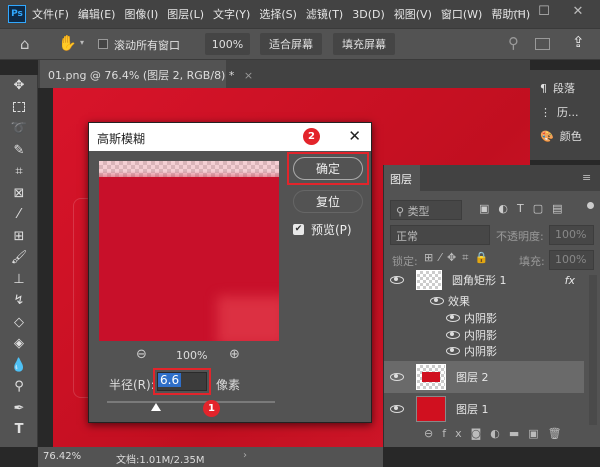 This screenshot has width=600, height=467. What do you see at coordinates (19, 237) in the screenshot?
I see `healing-brush-tool-icon: ⊞` at bounding box center [19, 237].